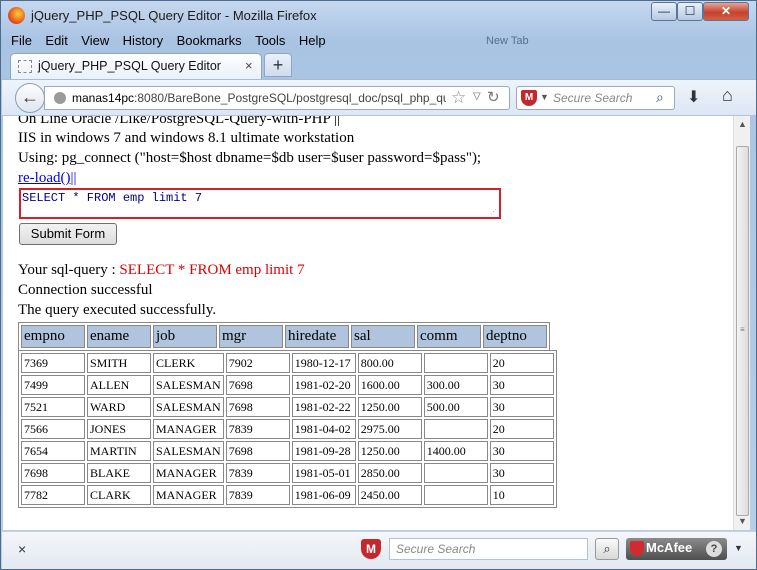 The width and height of the screenshot is (757, 570). I want to click on submit-form-button: Submit Form, so click(68, 234).